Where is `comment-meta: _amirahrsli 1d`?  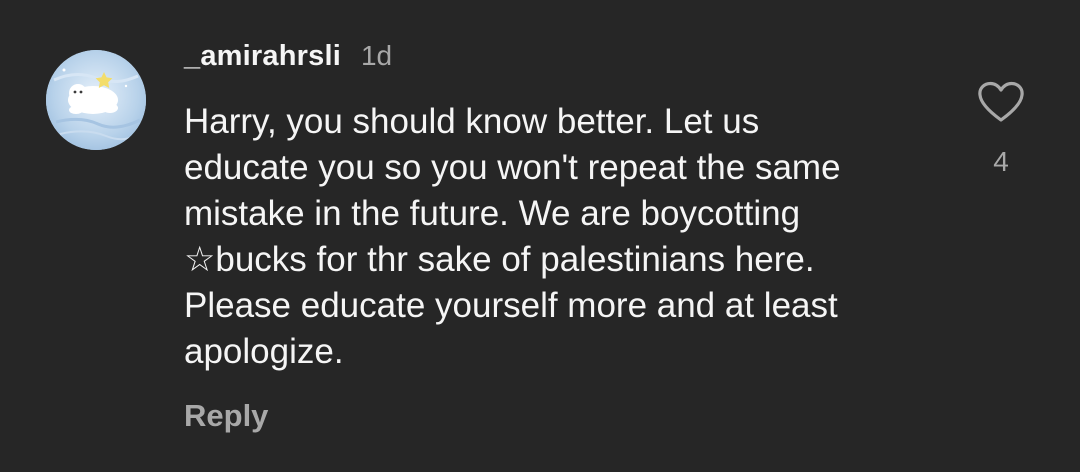
comment-meta: _amirahrsli 1d is located at coordinates (288, 60).